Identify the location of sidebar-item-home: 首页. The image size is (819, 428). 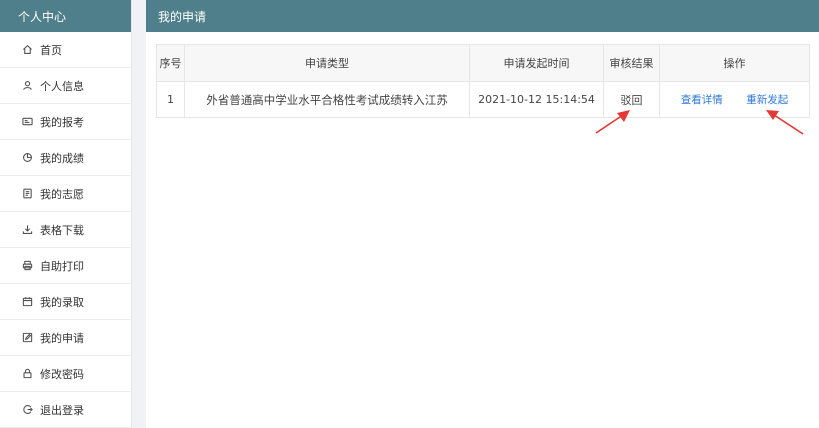
(65, 50).